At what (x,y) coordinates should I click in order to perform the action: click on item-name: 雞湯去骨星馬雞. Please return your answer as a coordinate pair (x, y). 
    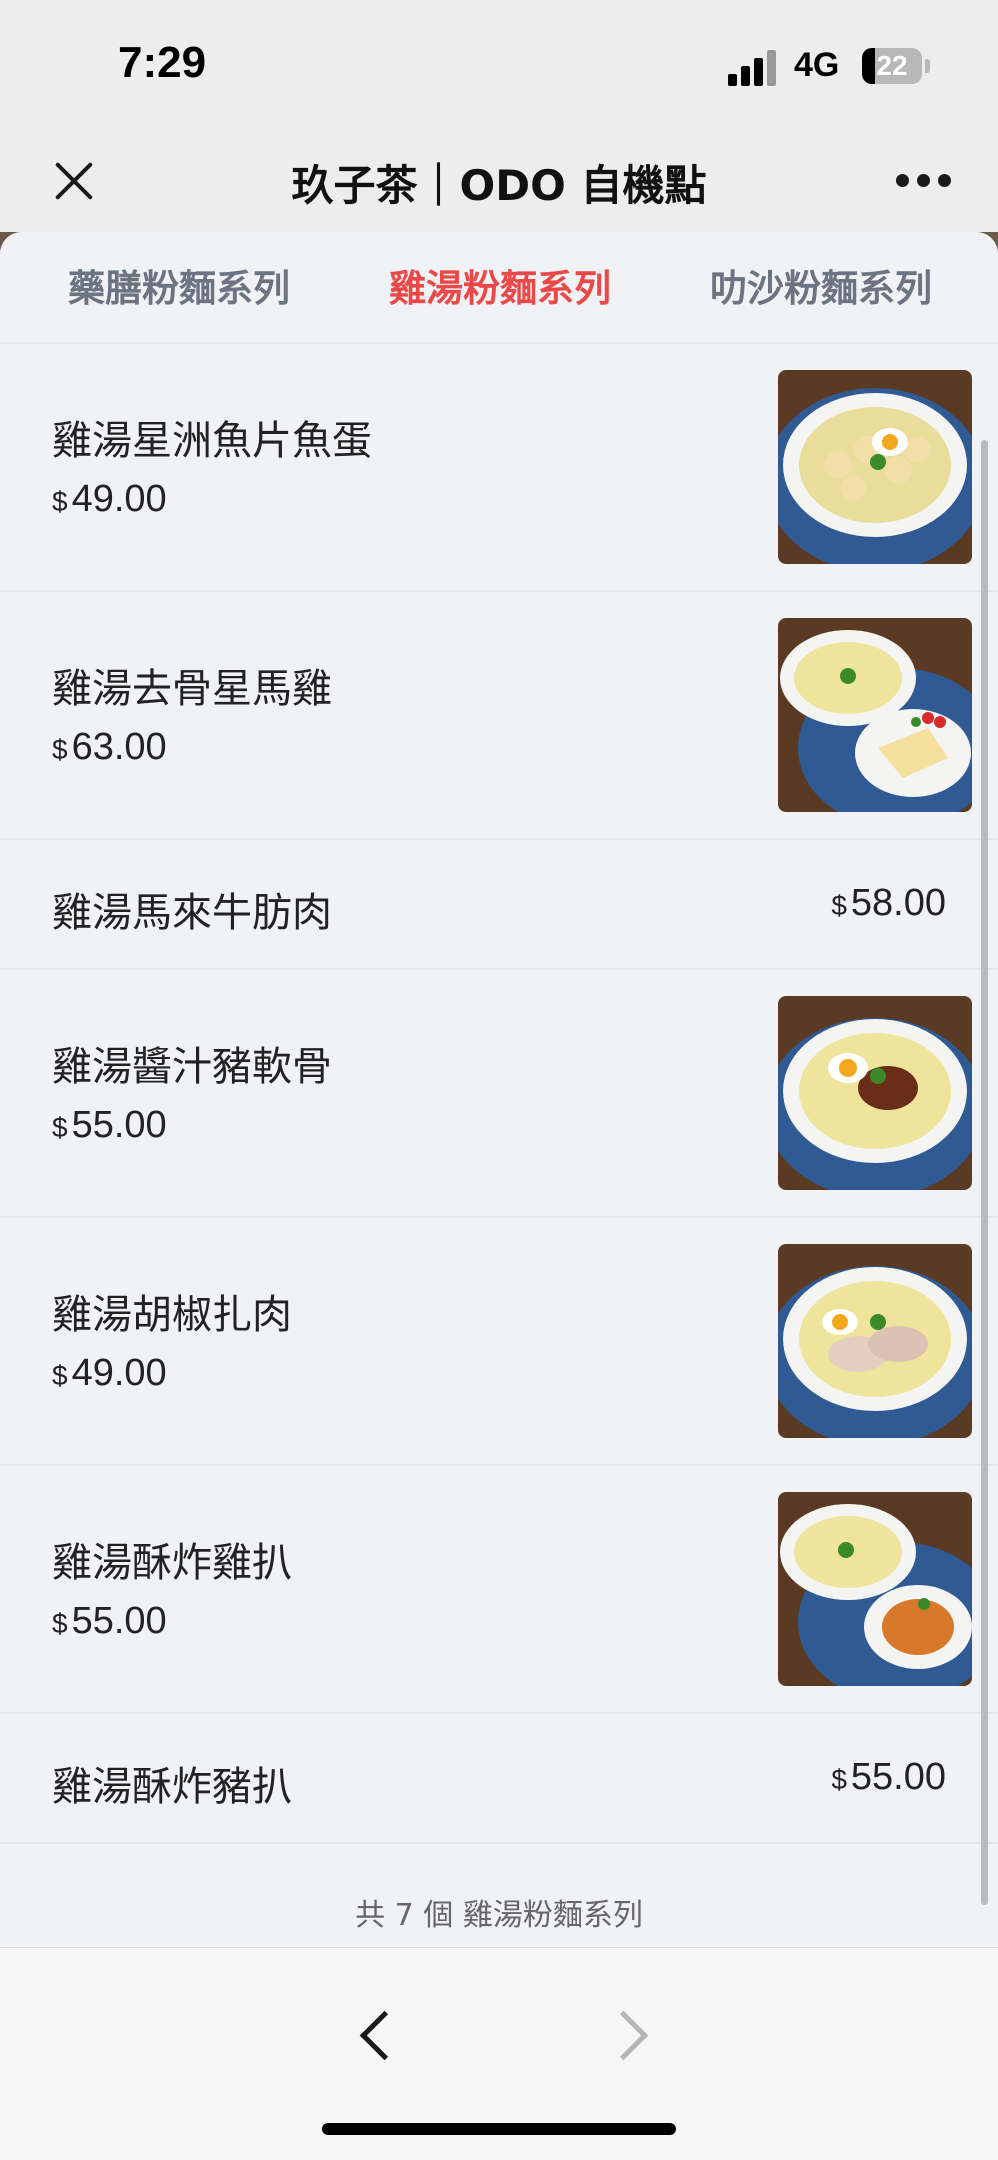
    Looking at the image, I should click on (192, 689).